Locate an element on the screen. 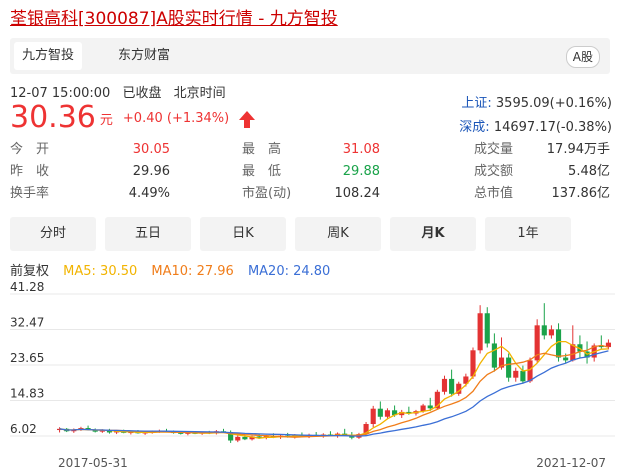  volume-label: 成交量 is located at coordinates (494, 149).